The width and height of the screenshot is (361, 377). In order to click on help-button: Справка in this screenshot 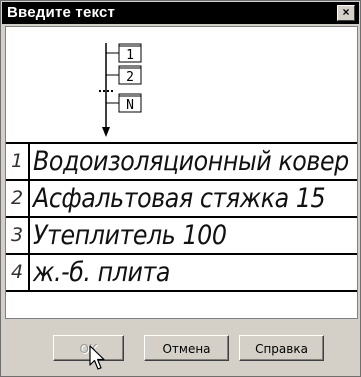, I will do `click(281, 348)`.